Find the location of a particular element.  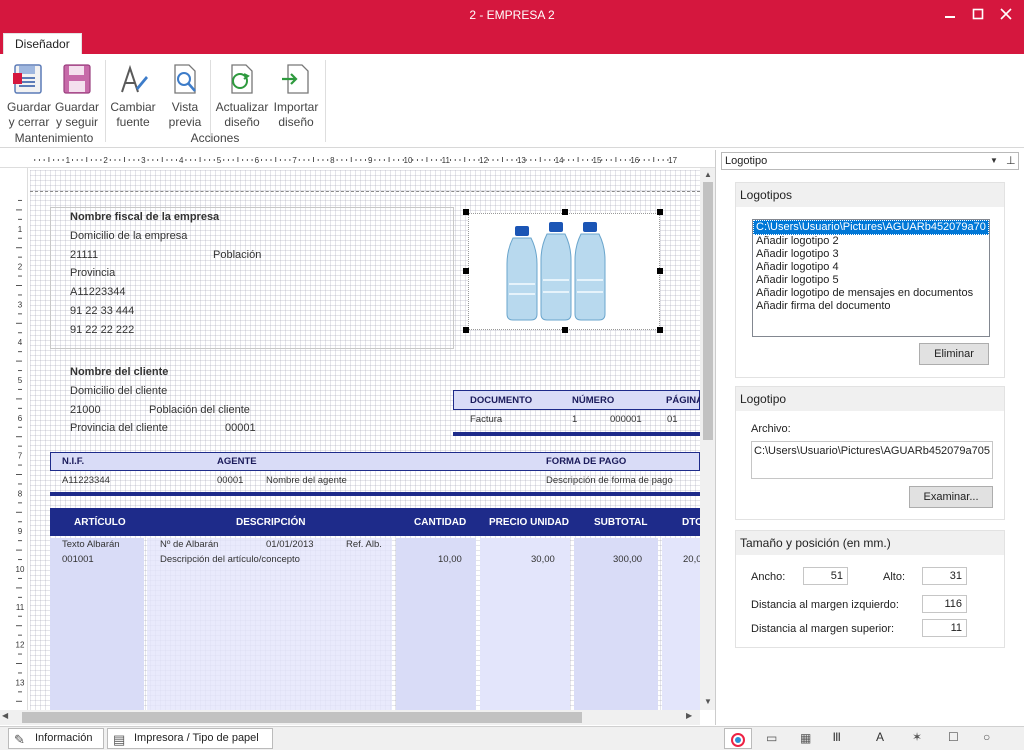

line-discount: 20,0 is located at coordinates (692, 559).